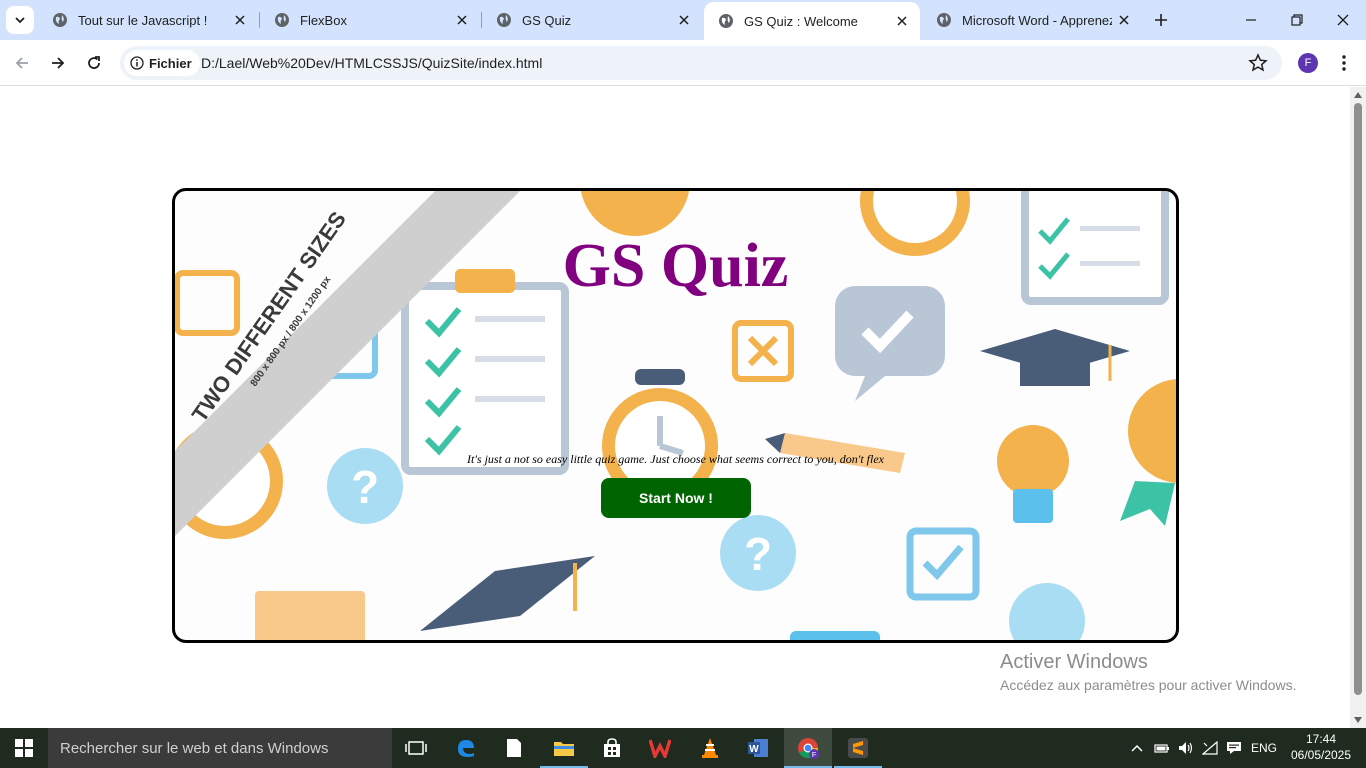 This screenshot has height=768, width=1366. Describe the element at coordinates (890, 343) in the screenshot. I see `speech-bubble-illustration` at that location.